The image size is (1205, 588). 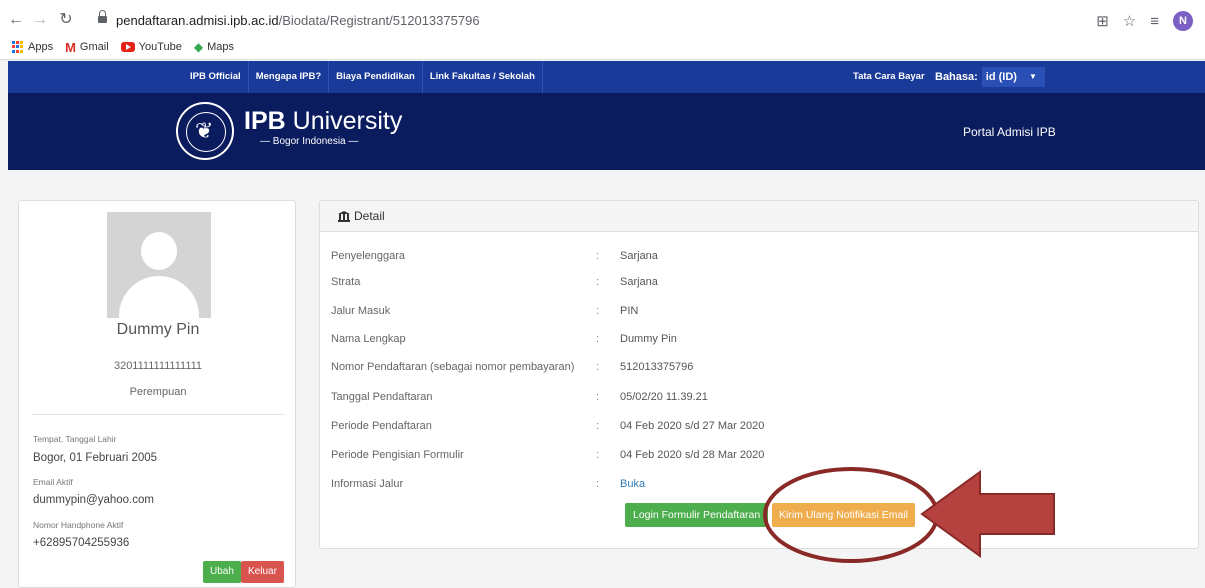 I want to click on row-label: Strata, so click(x=346, y=282).